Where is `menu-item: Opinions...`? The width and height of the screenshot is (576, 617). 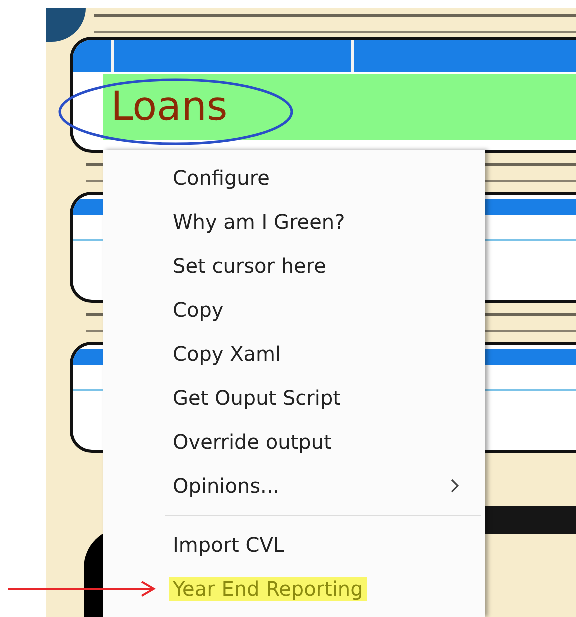 menu-item: Opinions... is located at coordinates (226, 486).